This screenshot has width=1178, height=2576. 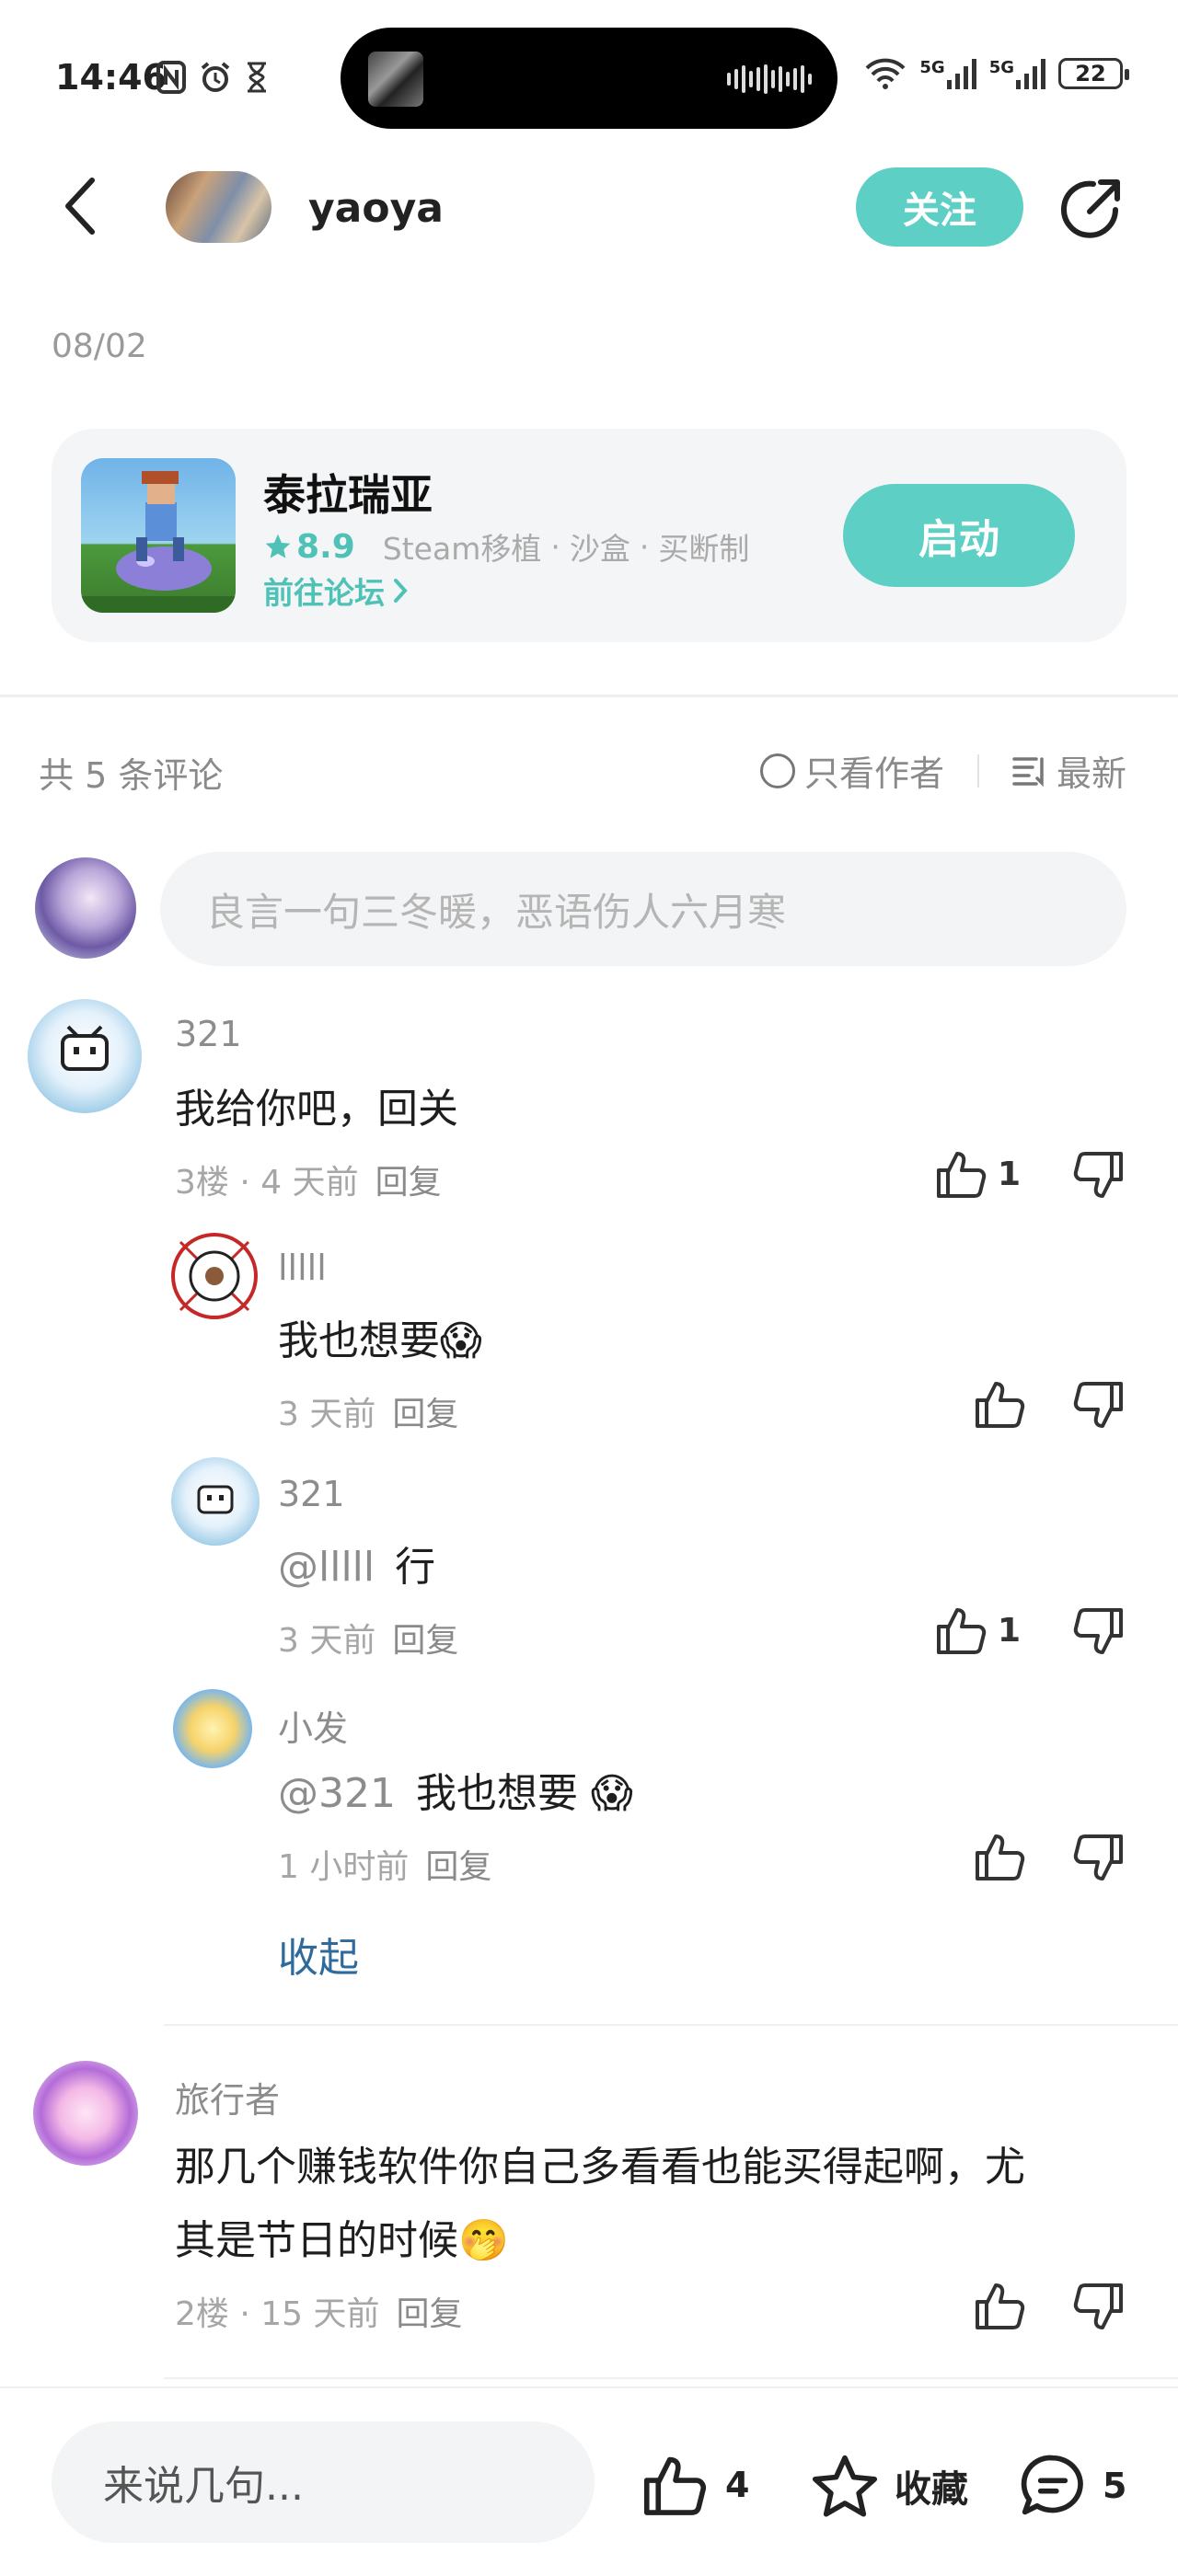 I want to click on comment-bubble-icon, so click(x=1052, y=2485).